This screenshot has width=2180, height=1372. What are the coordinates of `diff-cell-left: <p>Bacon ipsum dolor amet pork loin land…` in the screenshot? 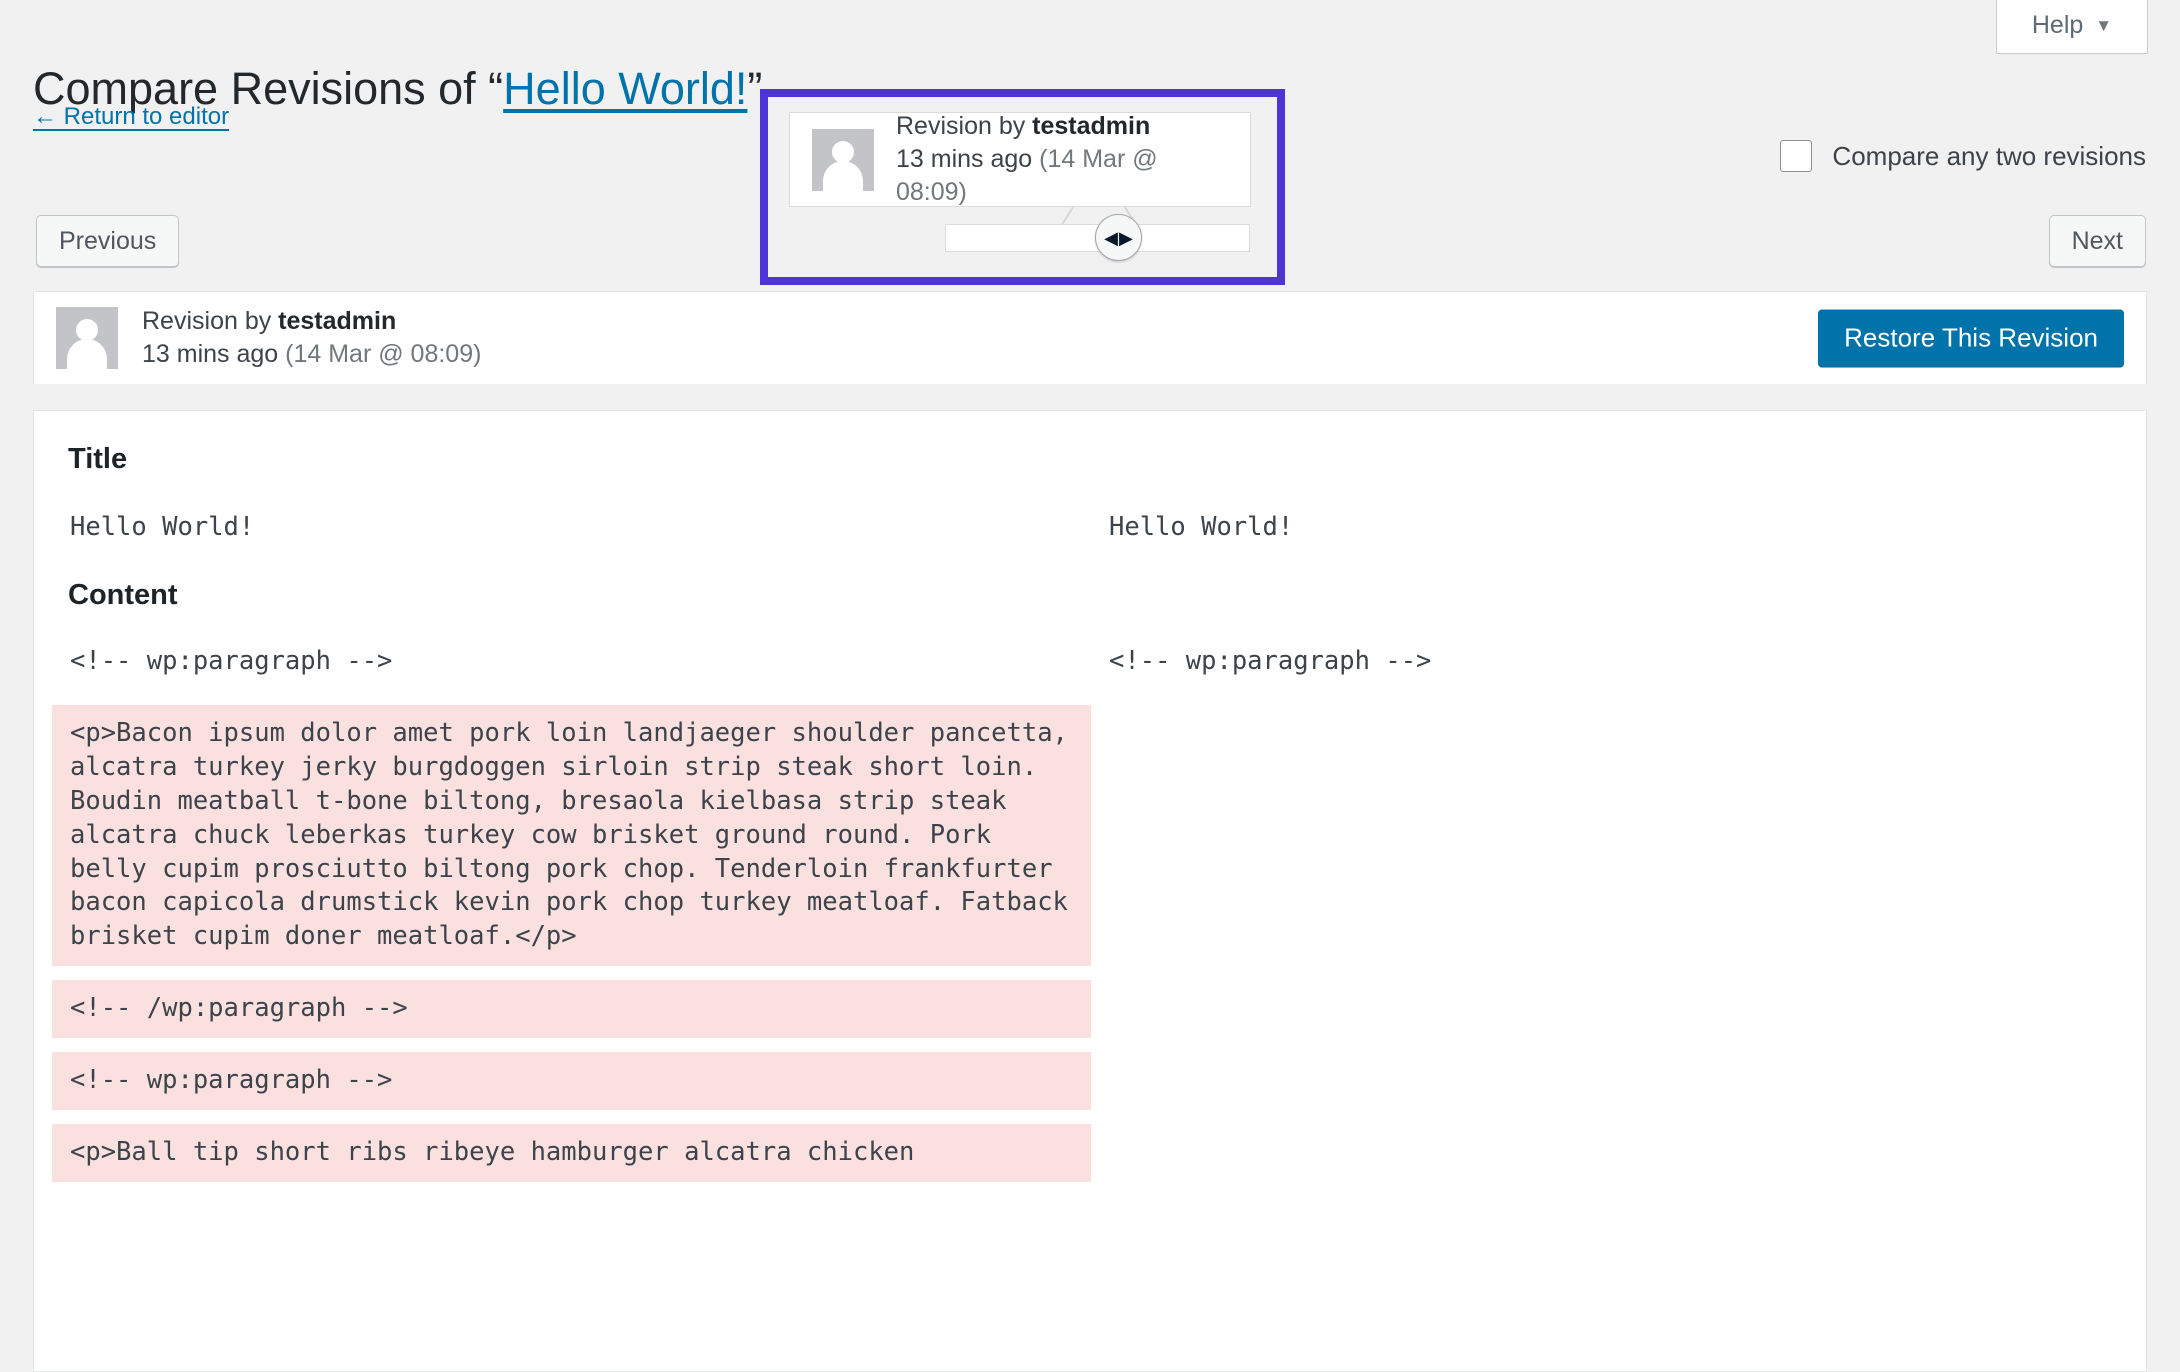 It's located at (571, 835).